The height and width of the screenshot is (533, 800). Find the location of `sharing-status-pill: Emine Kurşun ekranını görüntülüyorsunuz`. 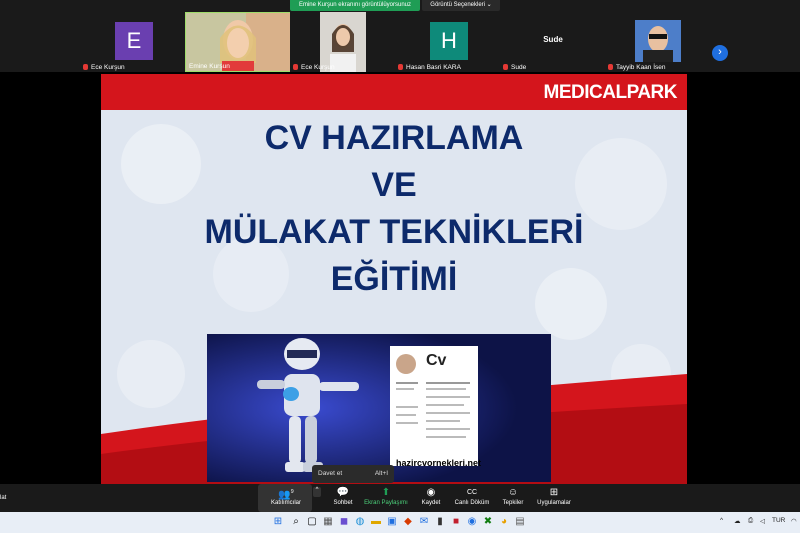

sharing-status-pill: Emine Kurşun ekranını görüntülüyorsunuz is located at coordinates (355, 5).